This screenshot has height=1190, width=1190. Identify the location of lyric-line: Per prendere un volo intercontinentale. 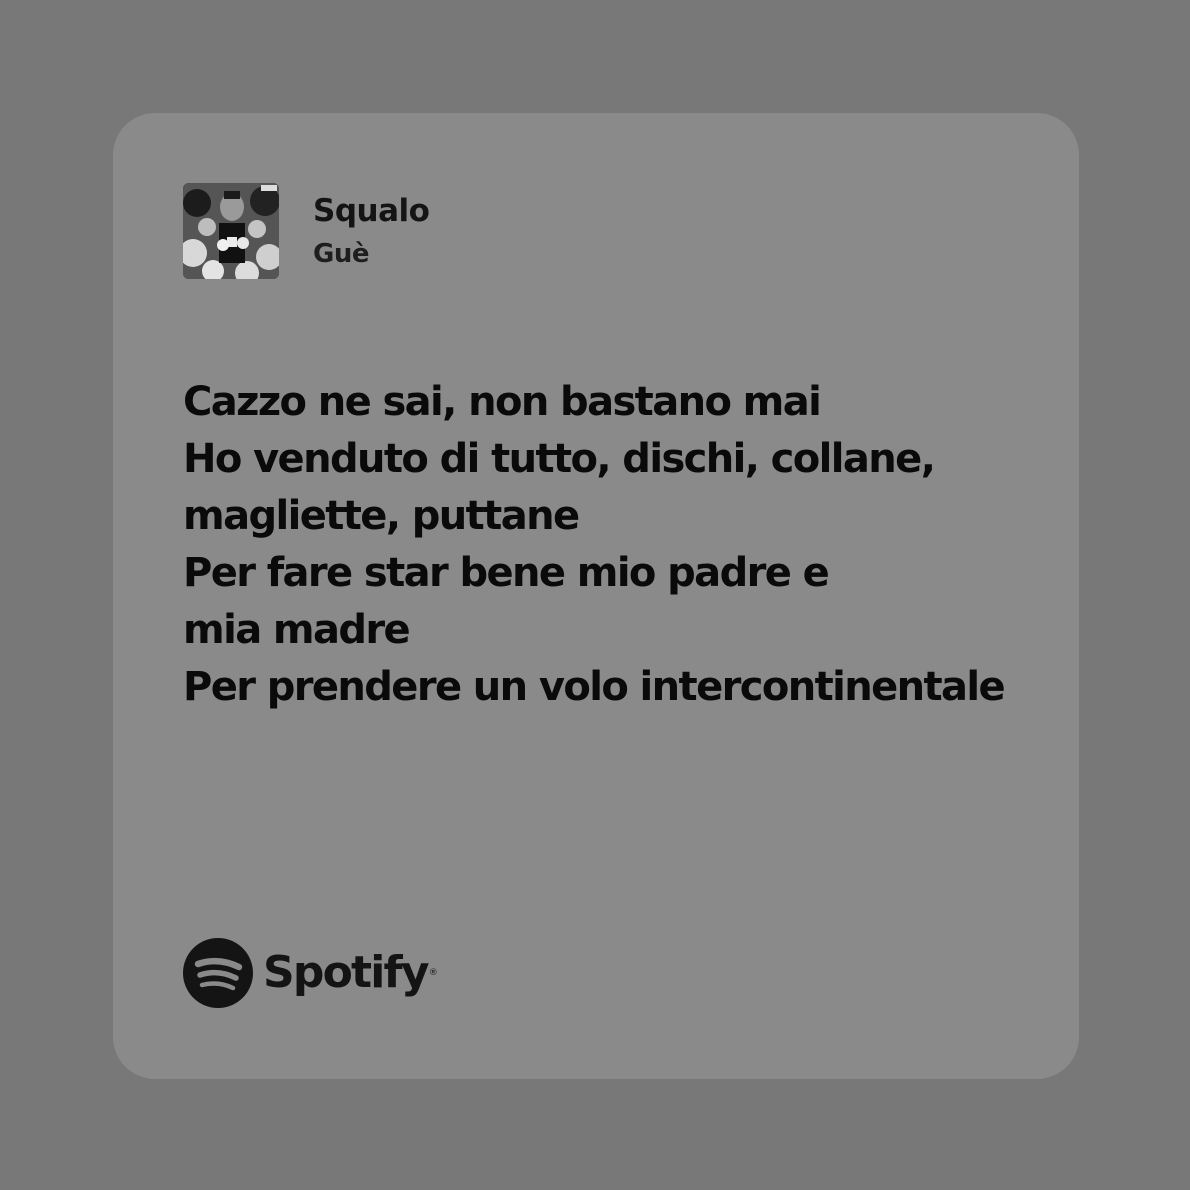
(594, 687).